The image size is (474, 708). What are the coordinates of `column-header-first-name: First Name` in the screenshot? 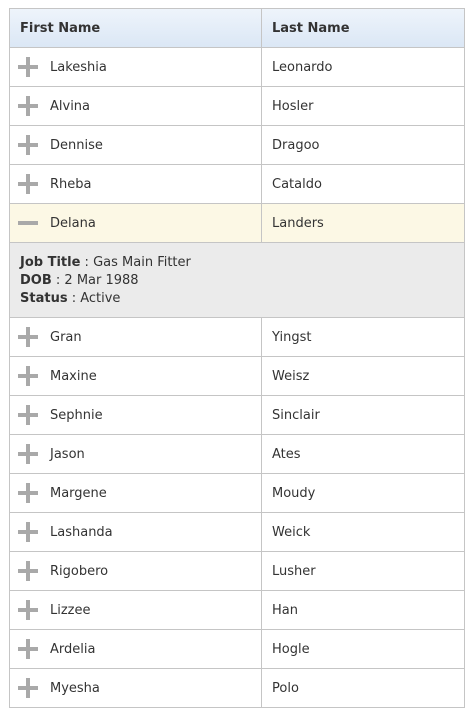 It's located at (136, 28).